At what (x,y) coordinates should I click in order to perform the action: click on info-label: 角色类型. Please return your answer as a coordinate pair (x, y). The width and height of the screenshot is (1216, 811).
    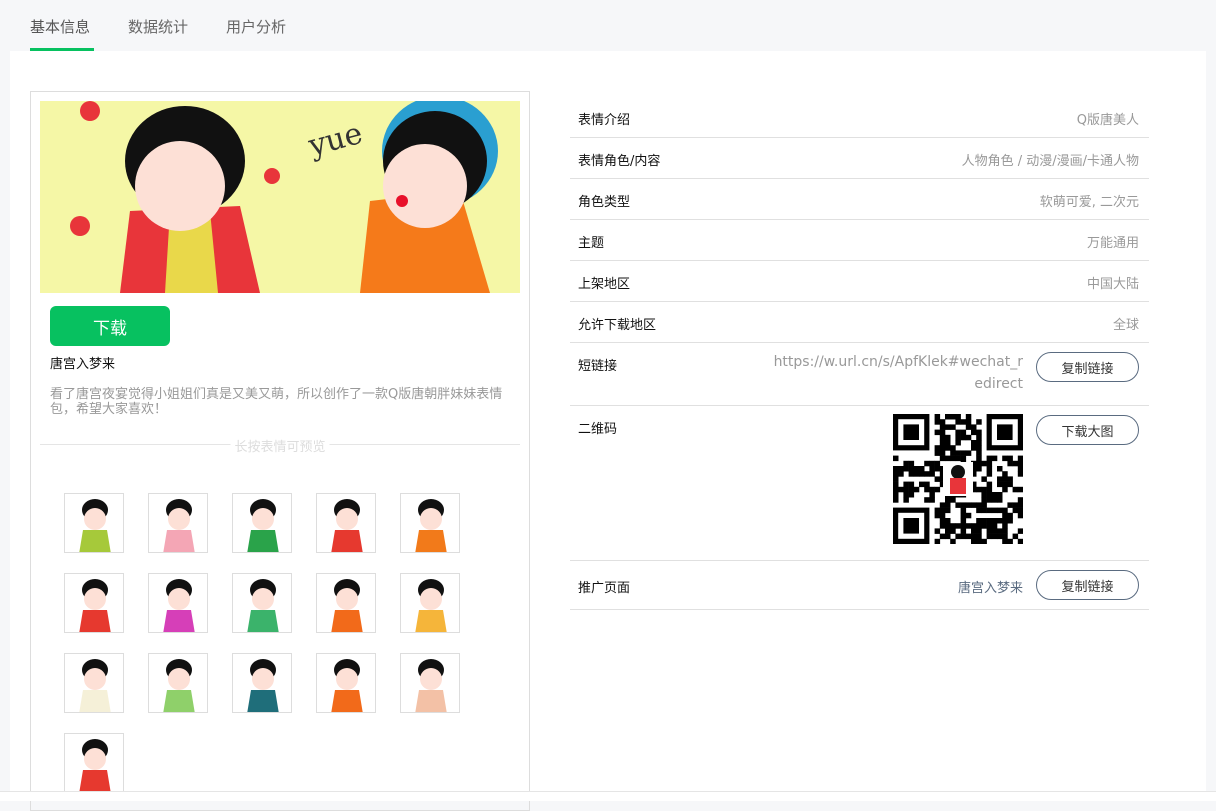
    Looking at the image, I should click on (604, 202).